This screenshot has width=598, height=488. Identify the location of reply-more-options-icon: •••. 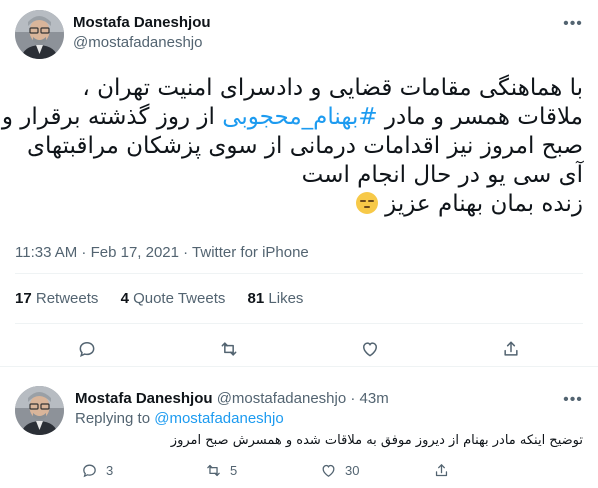
(573, 400).